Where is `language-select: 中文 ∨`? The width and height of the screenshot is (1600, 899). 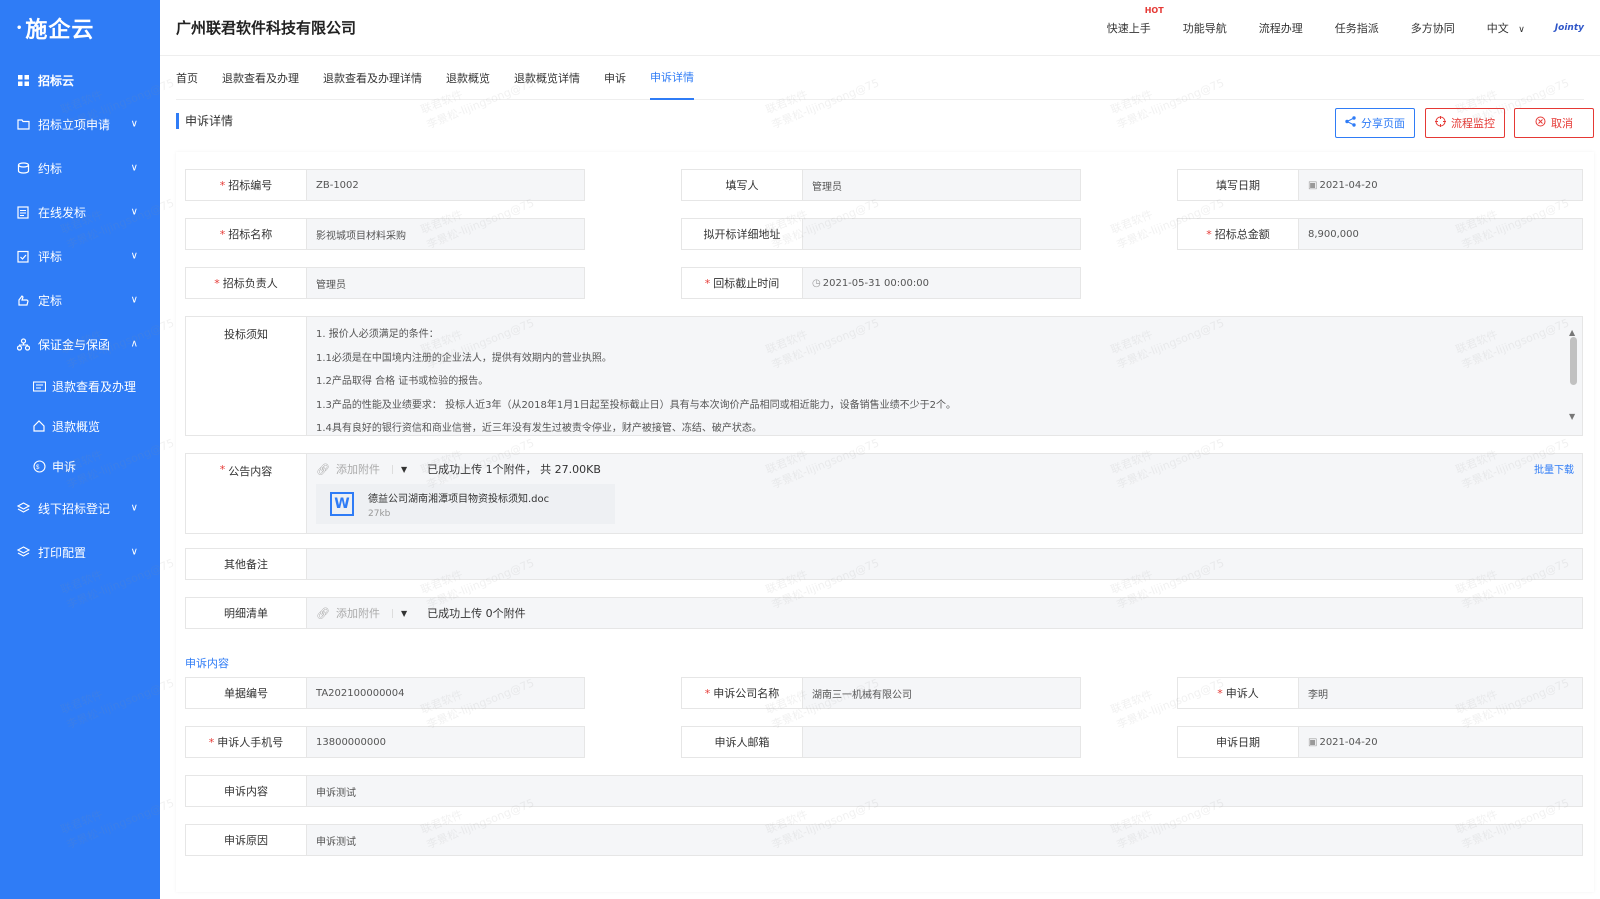 language-select: 中文 ∨ is located at coordinates (1506, 28).